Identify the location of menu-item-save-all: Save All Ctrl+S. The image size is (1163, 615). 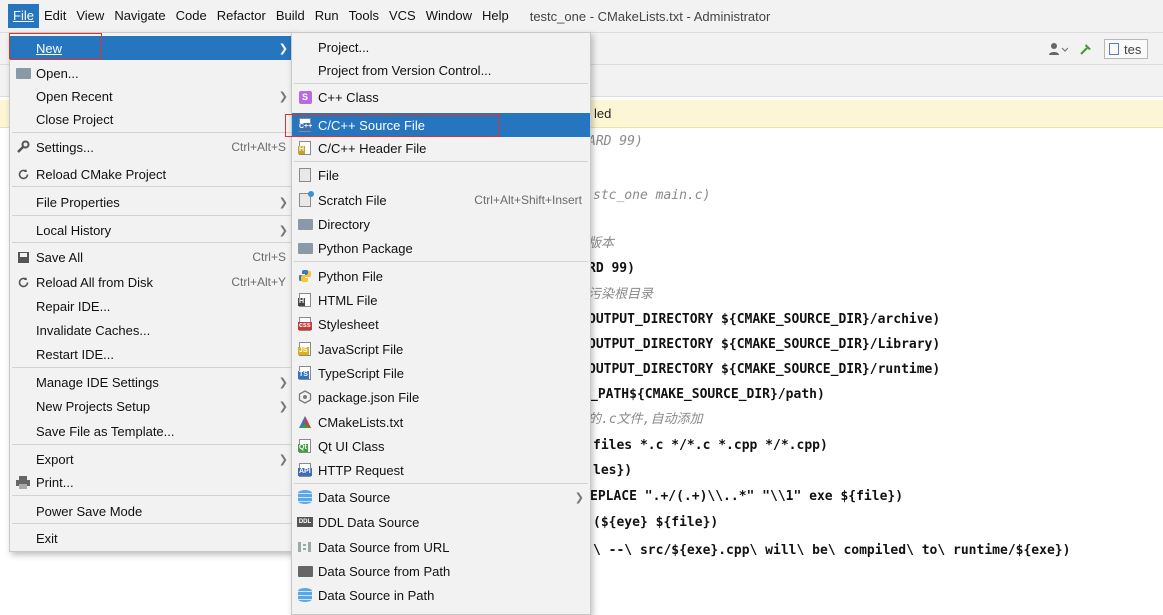
(152, 257).